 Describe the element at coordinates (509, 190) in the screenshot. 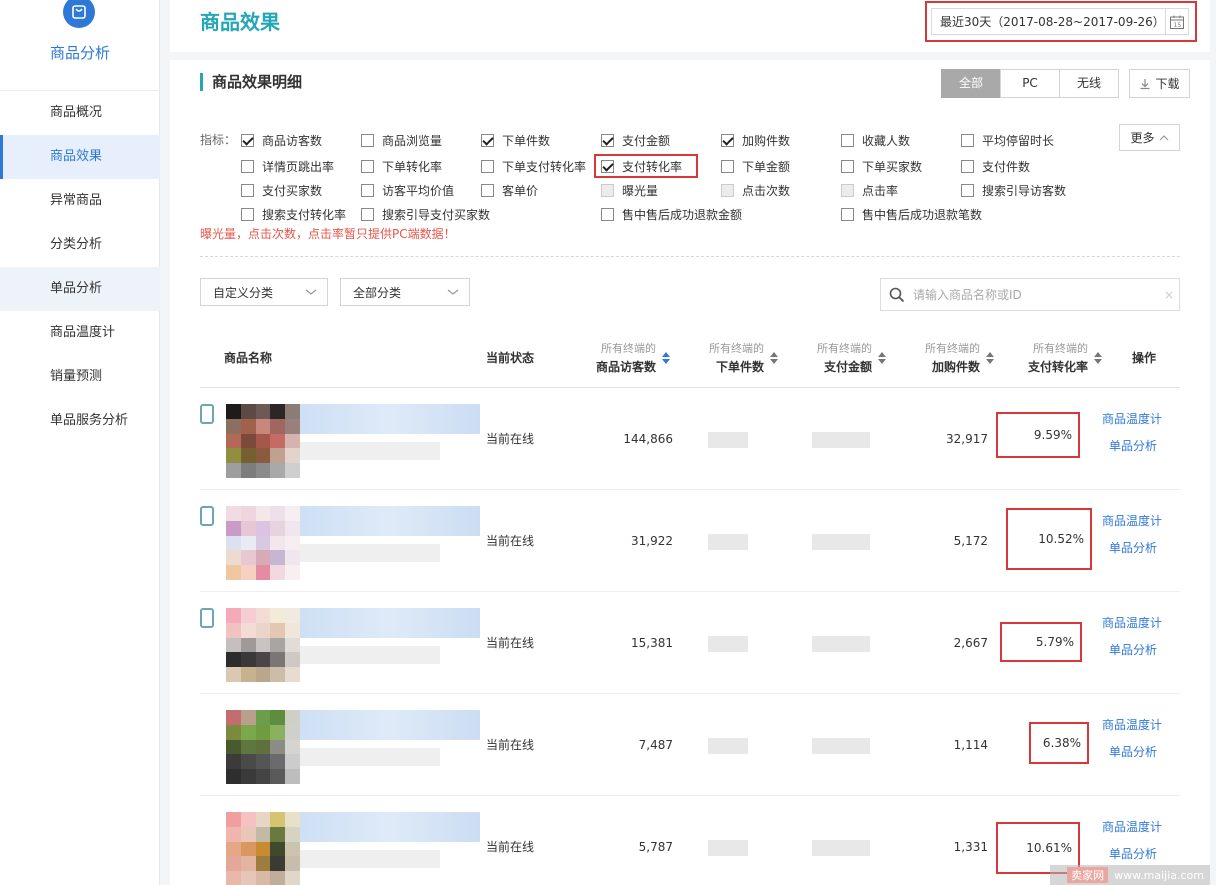

I see `indicator-item: 客单价` at that location.